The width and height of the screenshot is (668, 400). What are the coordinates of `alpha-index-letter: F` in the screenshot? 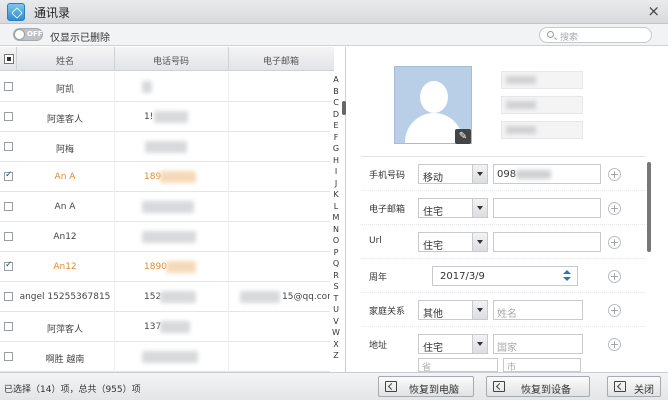 It's located at (336, 138).